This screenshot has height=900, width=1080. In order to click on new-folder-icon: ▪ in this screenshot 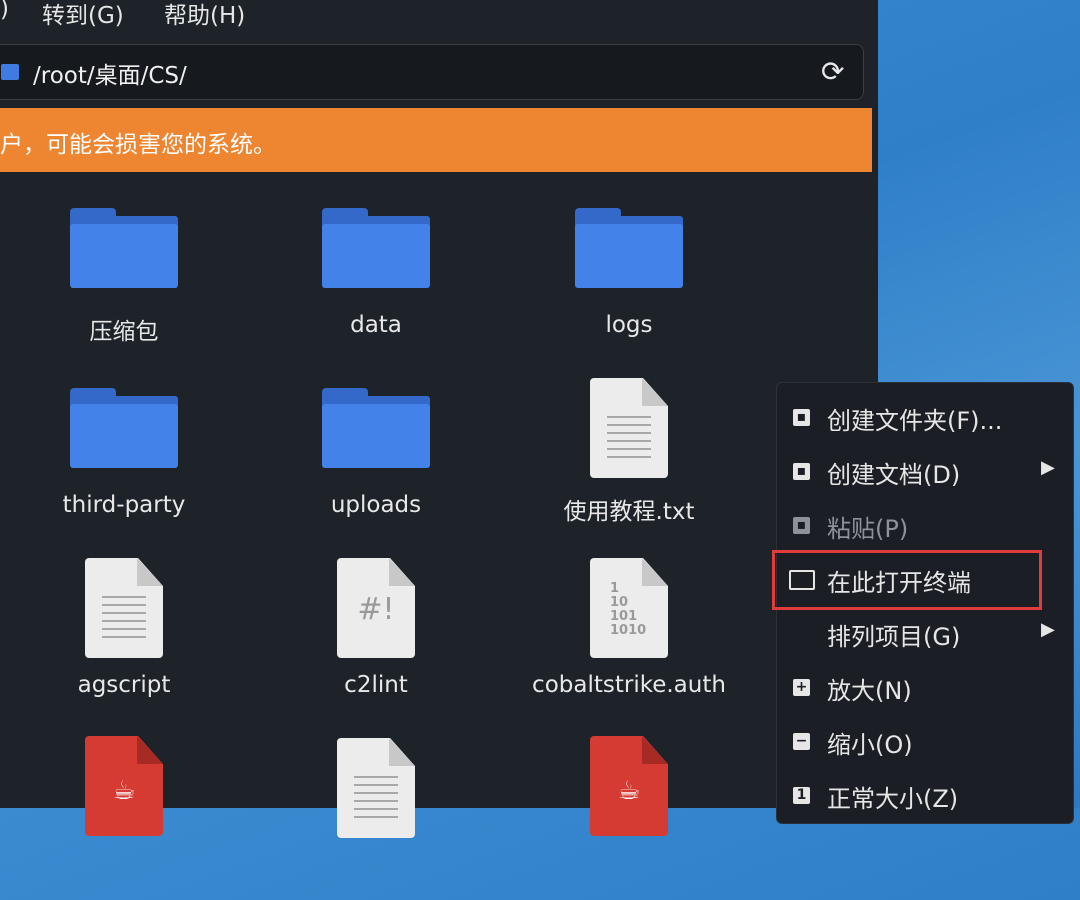, I will do `click(801, 417)`.